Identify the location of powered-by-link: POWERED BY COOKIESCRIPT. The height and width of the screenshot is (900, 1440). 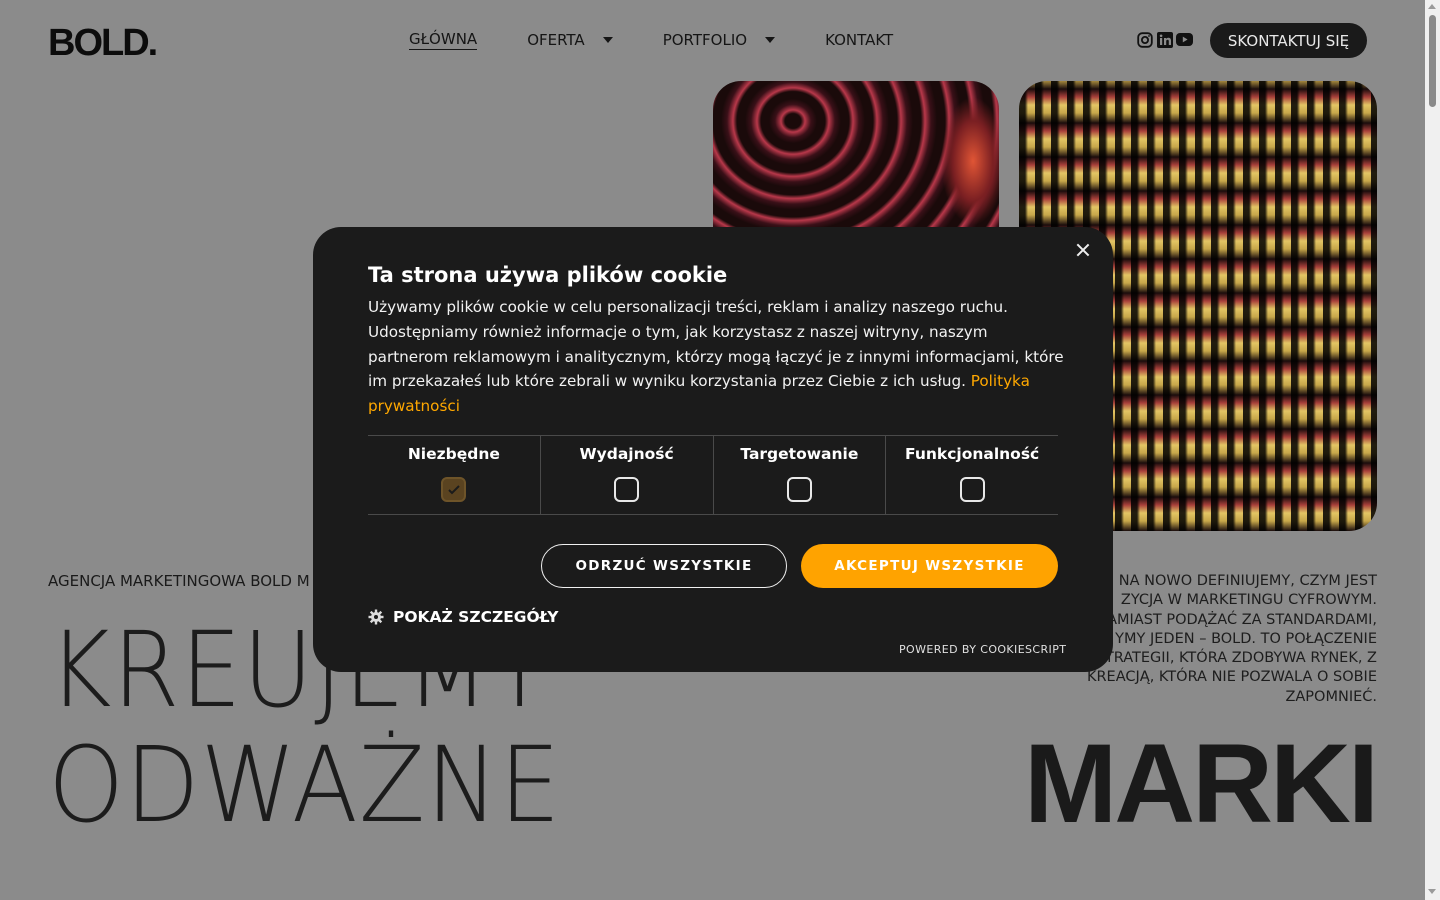
(982, 649).